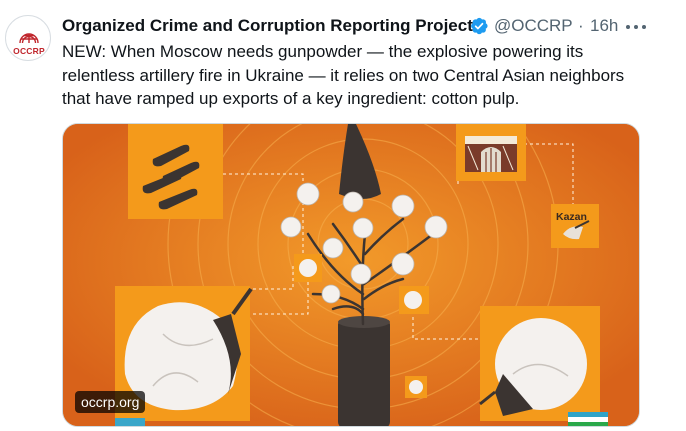 The height and width of the screenshot is (431, 686). What do you see at coordinates (571, 217) in the screenshot?
I see `kazan-label: Kazan` at bounding box center [571, 217].